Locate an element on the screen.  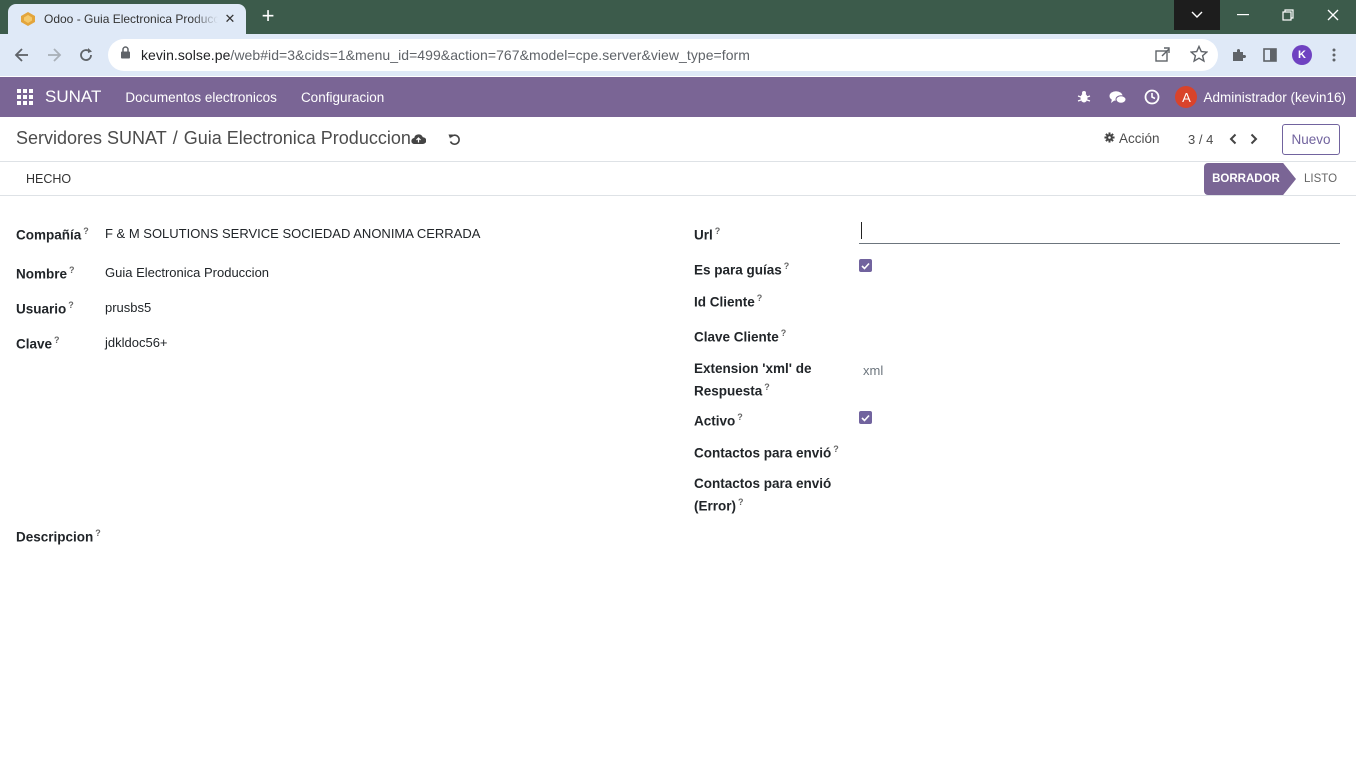
field-label-compania: Compañía? is located at coordinates (52, 234).